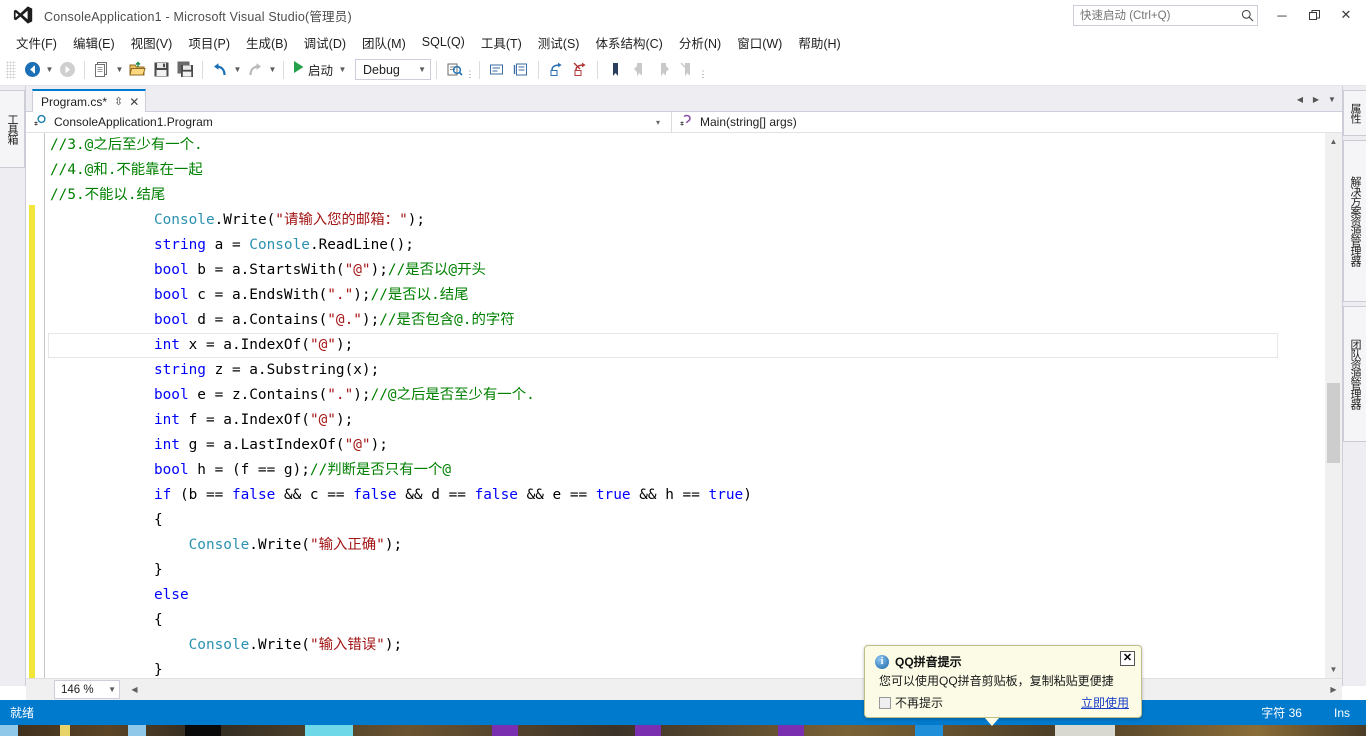  What do you see at coordinates (685, 420) in the screenshot?
I see `code-line: int f = a.IndexOf("@");` at bounding box center [685, 420].